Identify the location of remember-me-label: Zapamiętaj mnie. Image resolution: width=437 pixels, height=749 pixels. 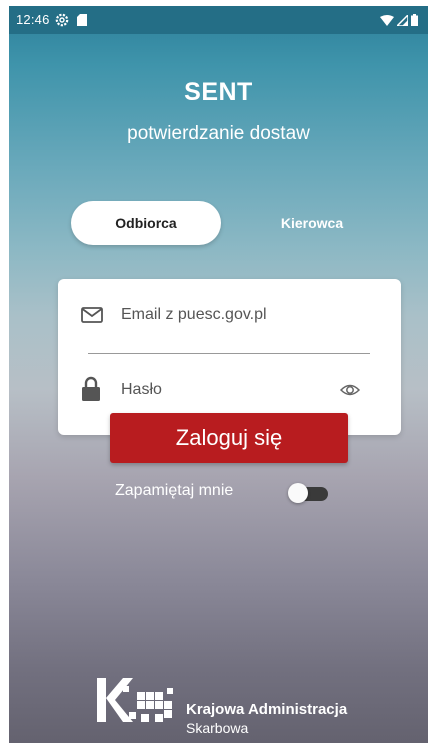
(174, 490).